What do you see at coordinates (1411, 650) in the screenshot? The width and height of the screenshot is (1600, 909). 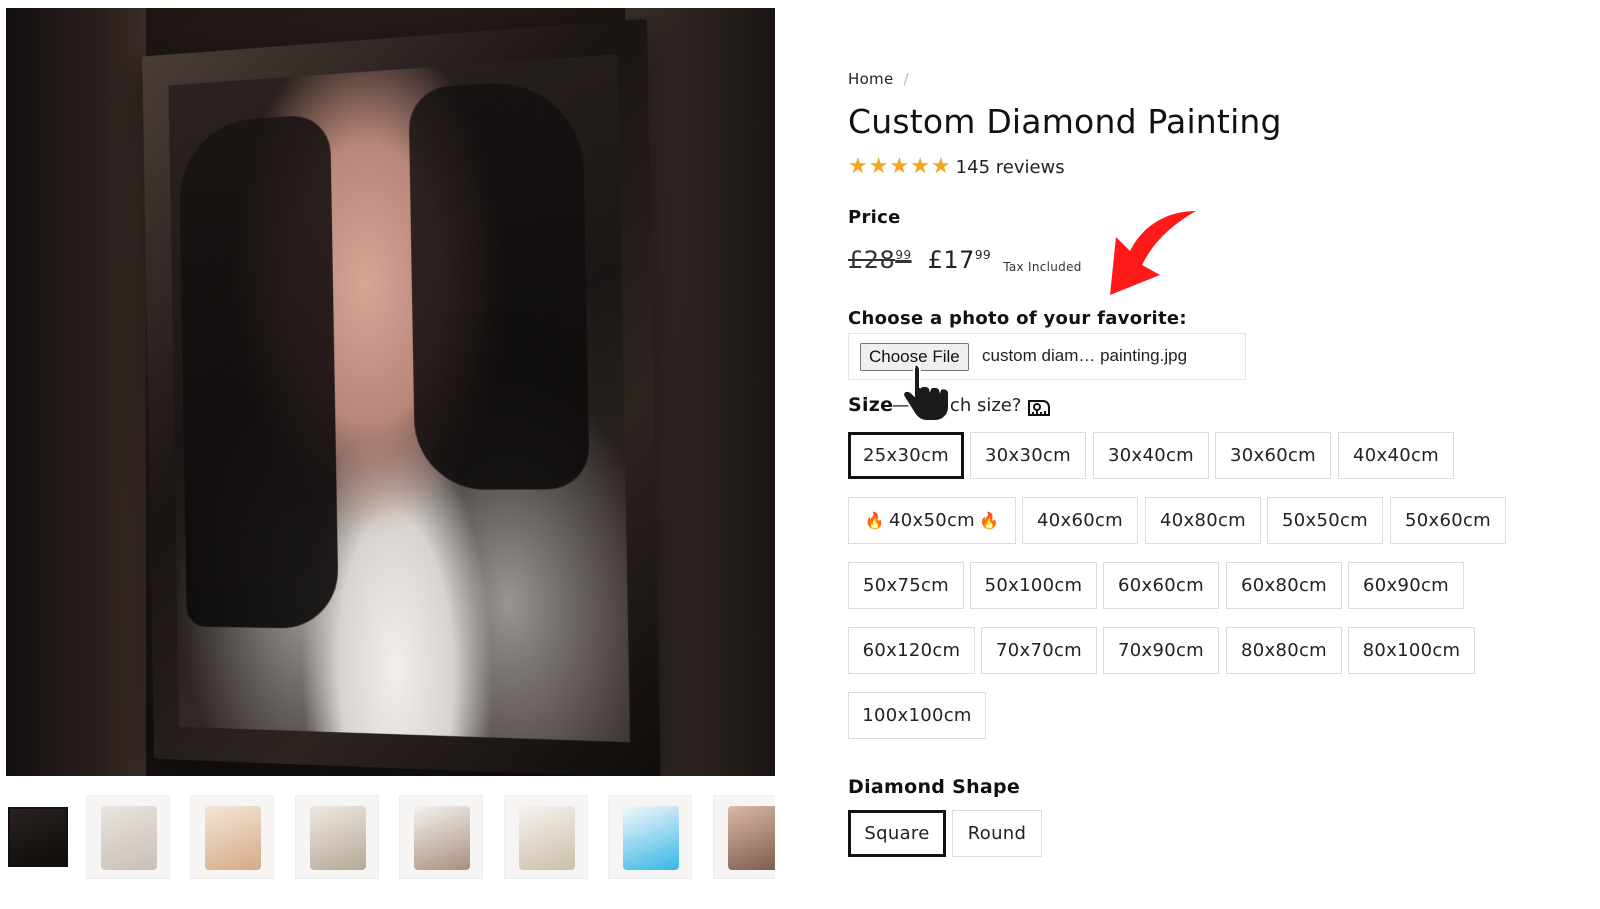 I see `size-option-80x100cm: 80x100cm` at bounding box center [1411, 650].